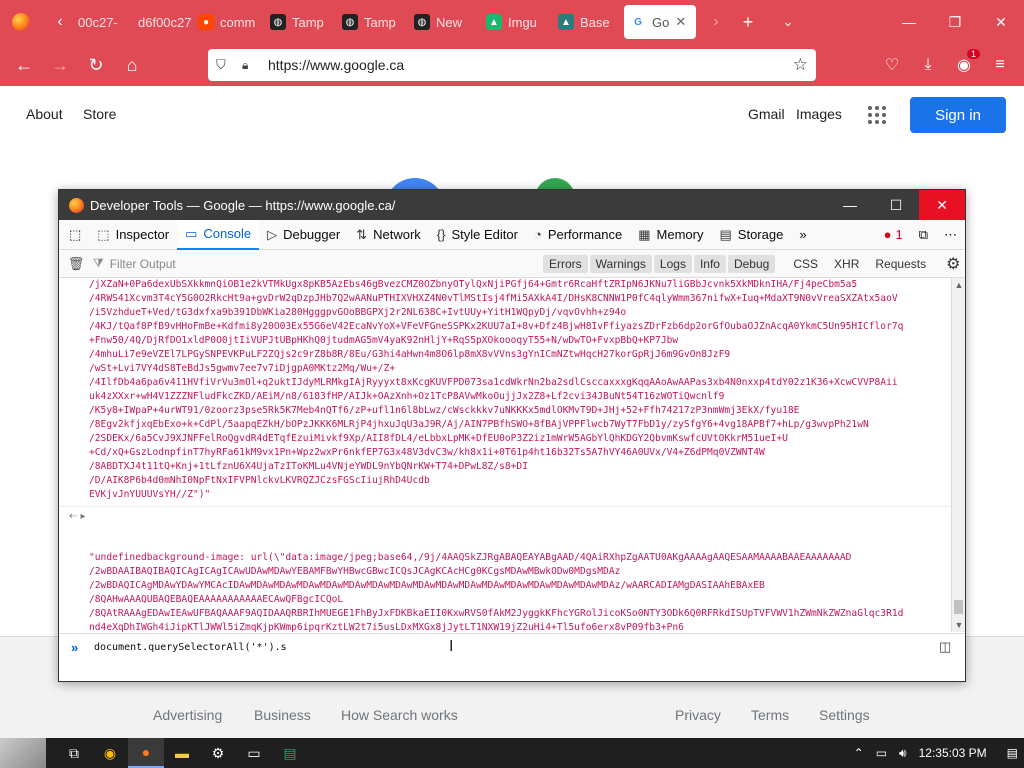  Describe the element at coordinates (748, 22) in the screenshot. I see `new-tab-button: +` at that location.